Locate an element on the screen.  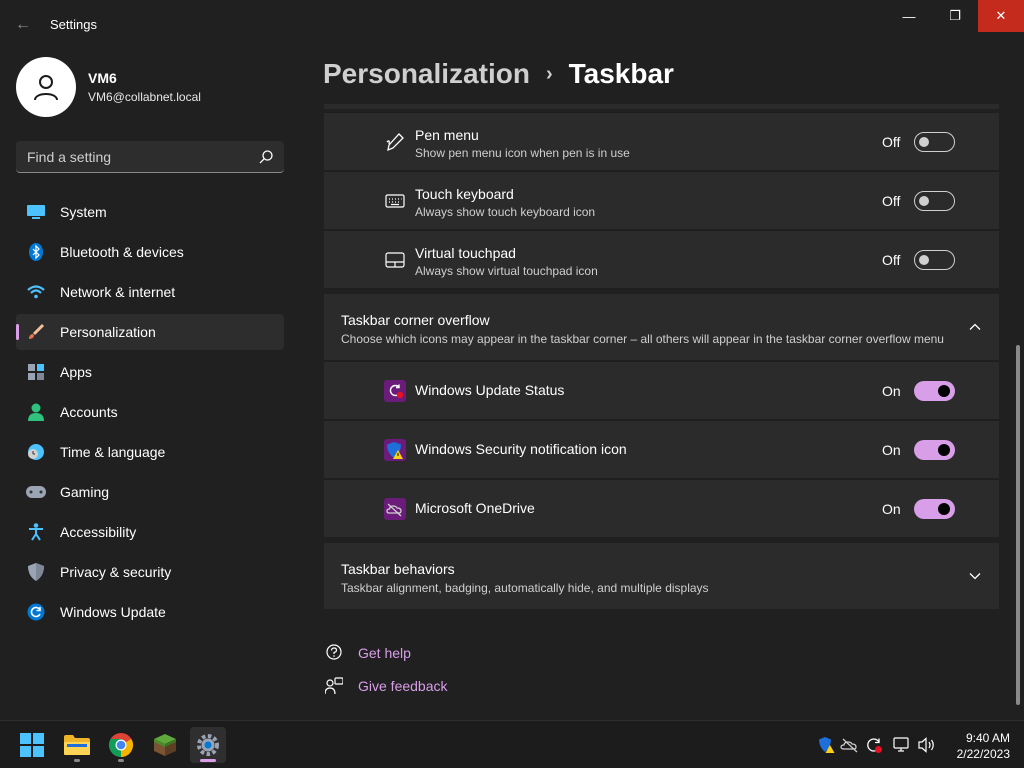
get-help-label: Get help is located at coordinates (384, 653).